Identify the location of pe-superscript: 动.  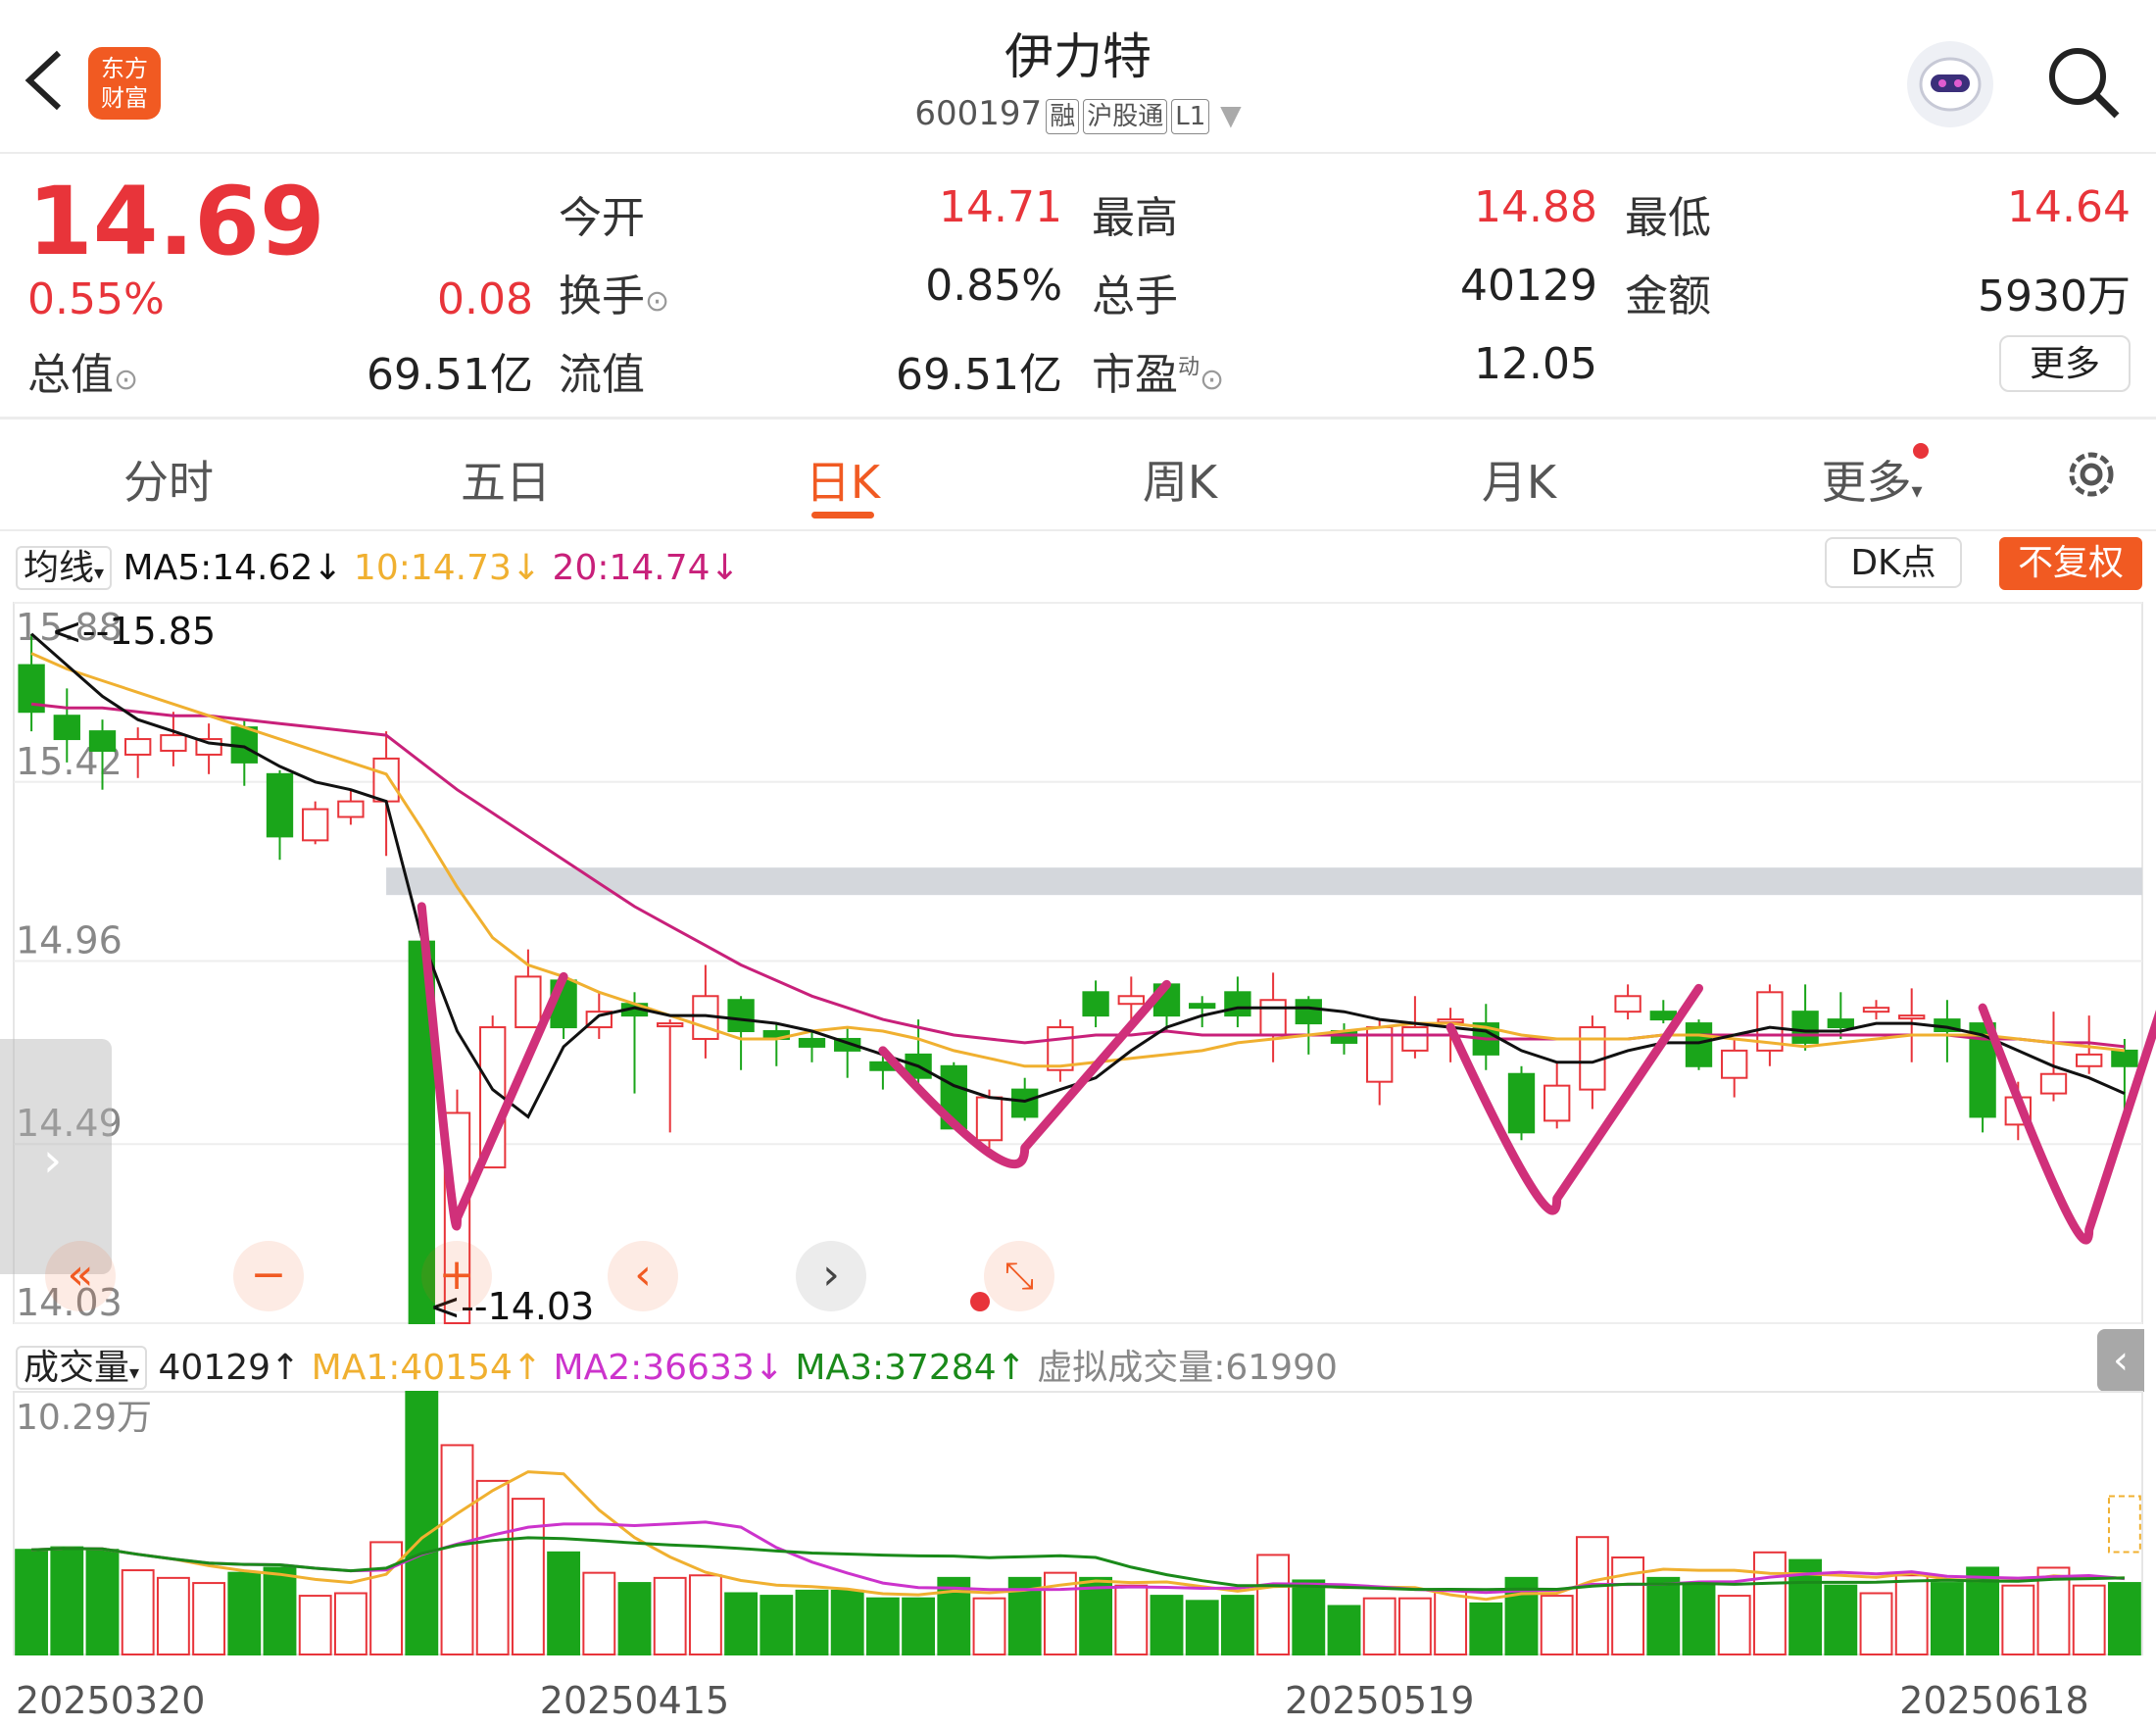
(1189, 367).